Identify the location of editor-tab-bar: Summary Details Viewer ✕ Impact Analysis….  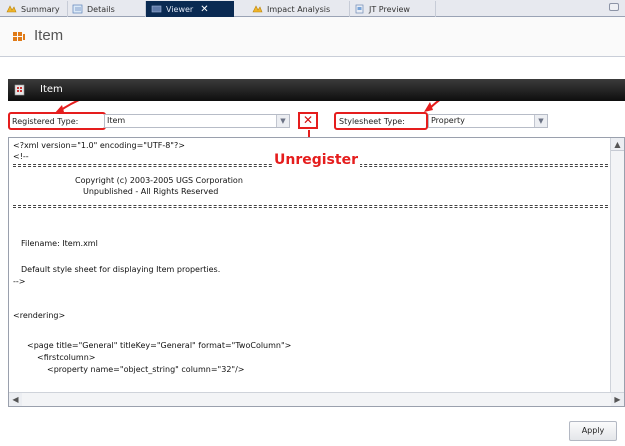
(312, 8).